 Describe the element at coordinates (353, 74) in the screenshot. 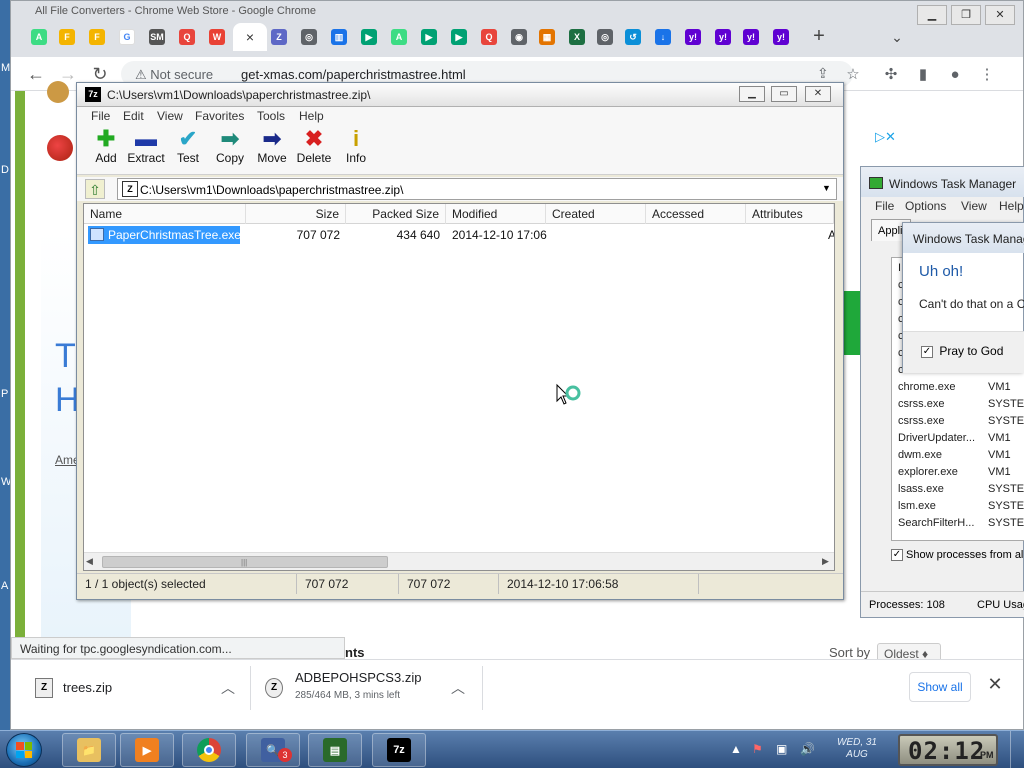

I see `url-text: get-xmas.com/paperchristmastree.html` at that location.